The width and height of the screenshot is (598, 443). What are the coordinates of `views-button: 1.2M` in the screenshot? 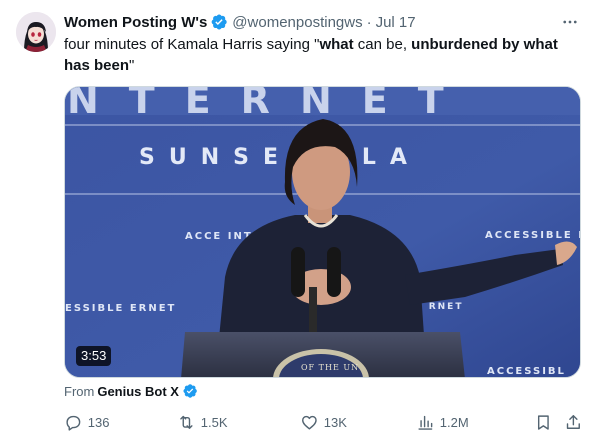 It's located at (442, 422).